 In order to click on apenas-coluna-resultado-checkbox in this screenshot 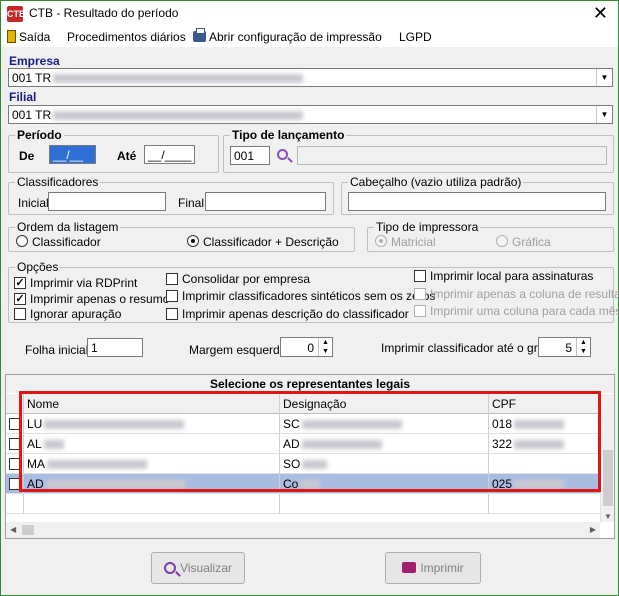, I will do `click(420, 294)`.